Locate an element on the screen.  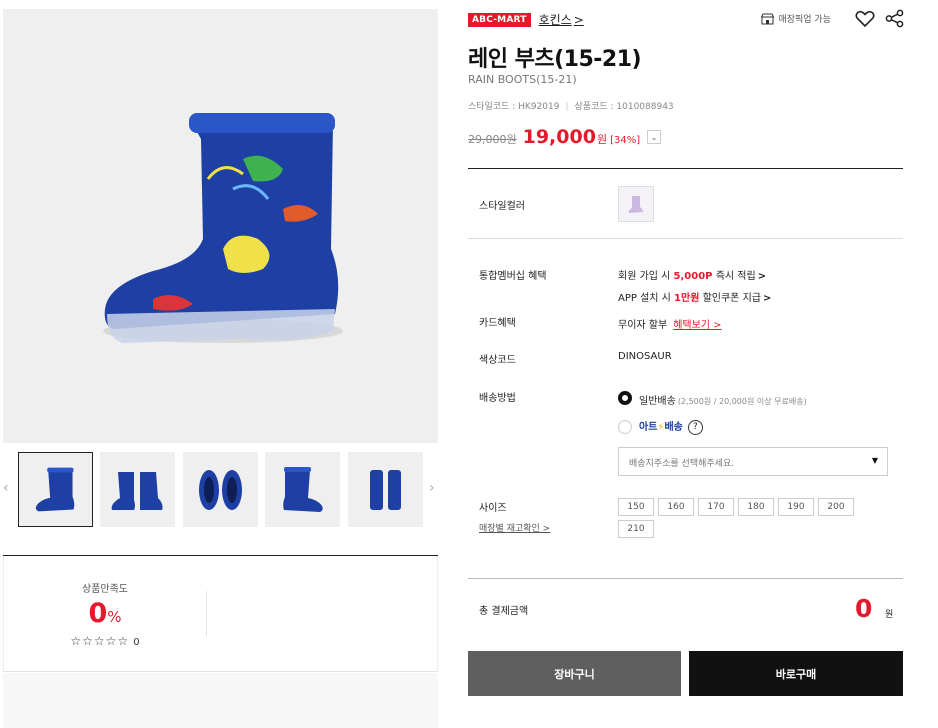
top-actions: 매장픽업 가능 is located at coordinates (833, 18).